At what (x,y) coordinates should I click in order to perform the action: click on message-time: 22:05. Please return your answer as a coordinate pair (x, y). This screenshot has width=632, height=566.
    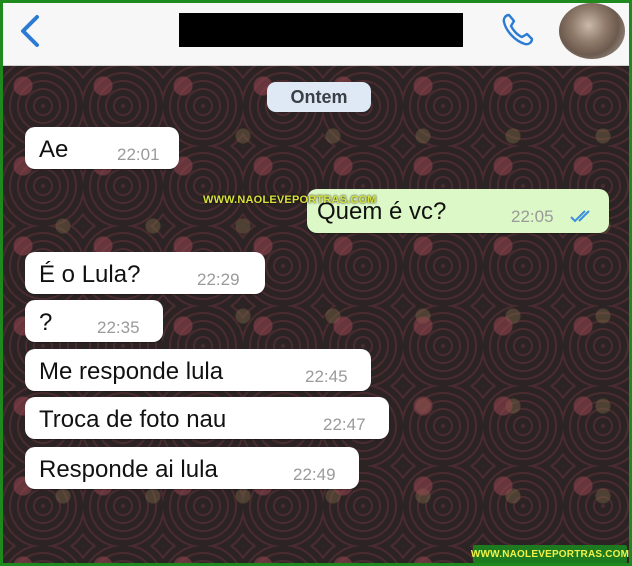
    Looking at the image, I should click on (532, 216).